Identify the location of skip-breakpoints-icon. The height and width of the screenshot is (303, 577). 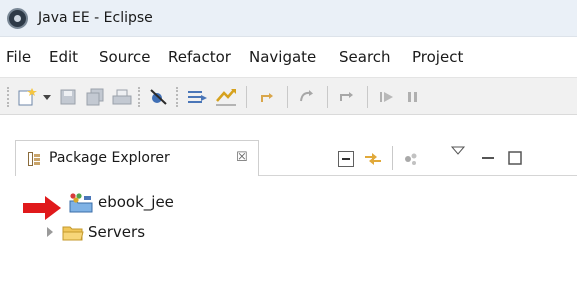
(159, 97).